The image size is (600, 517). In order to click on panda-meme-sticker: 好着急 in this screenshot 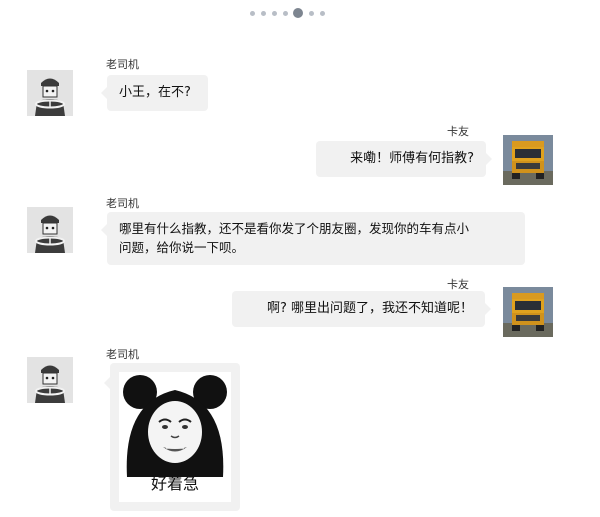, I will do `click(175, 437)`.